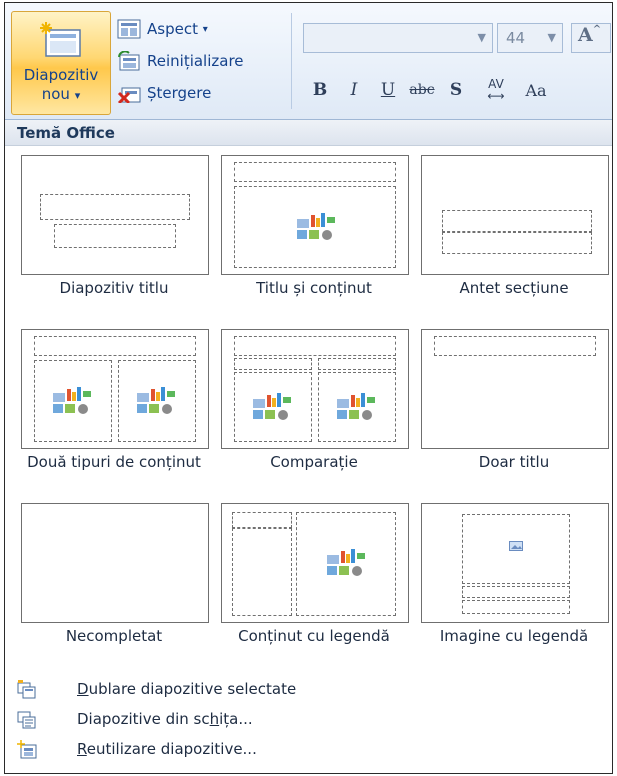 The image size is (617, 776). I want to click on layout-title-only: Doar titlu, so click(516, 400).